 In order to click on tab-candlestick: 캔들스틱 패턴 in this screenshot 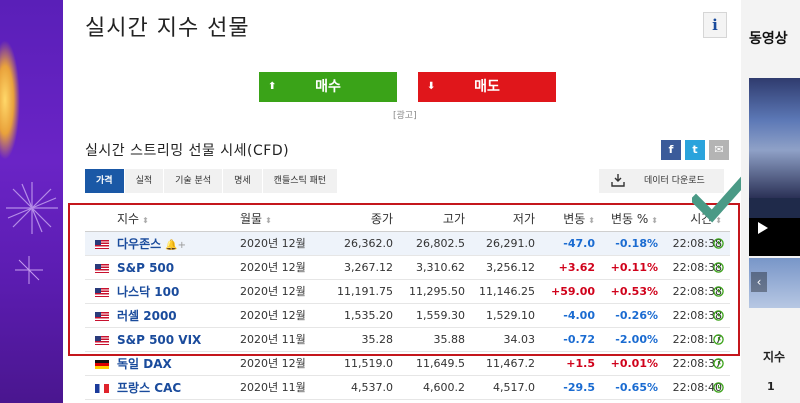, I will do `click(300, 181)`.